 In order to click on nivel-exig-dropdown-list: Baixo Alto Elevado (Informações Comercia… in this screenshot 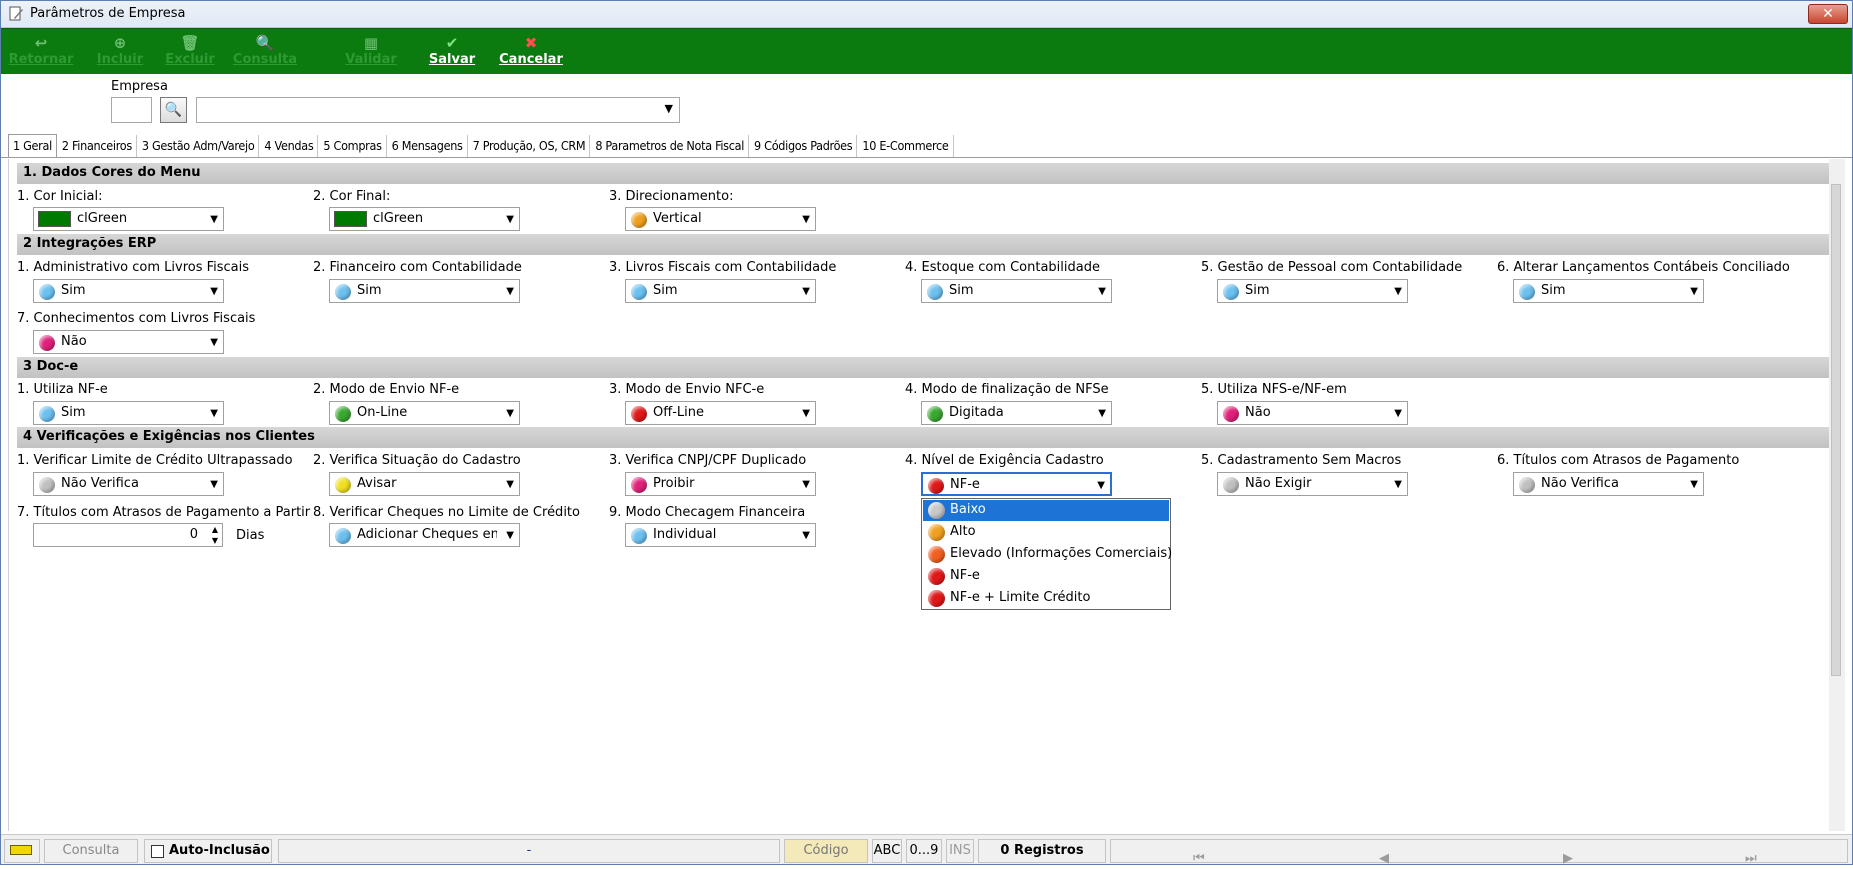, I will do `click(1046, 554)`.